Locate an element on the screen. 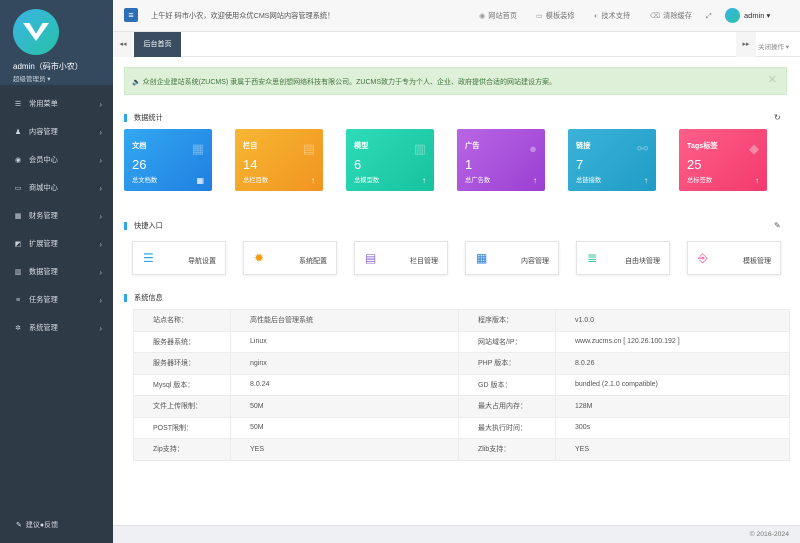 The image size is (800, 543). refresh-icon: ↻ is located at coordinates (777, 117).